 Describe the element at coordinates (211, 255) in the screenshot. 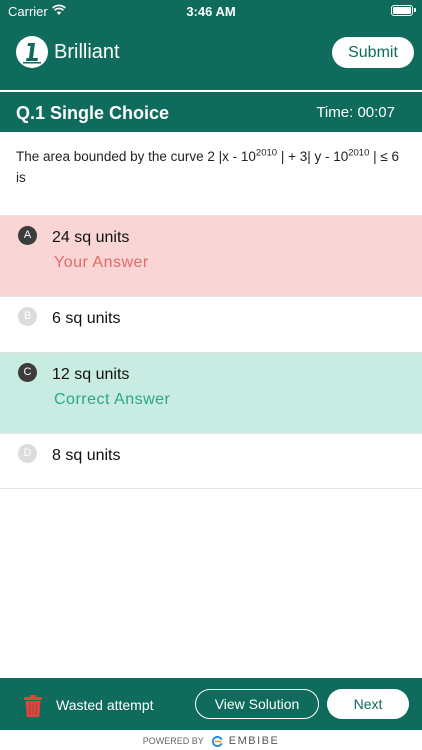

I see `option-a: A 24 sq units Your Answer` at that location.